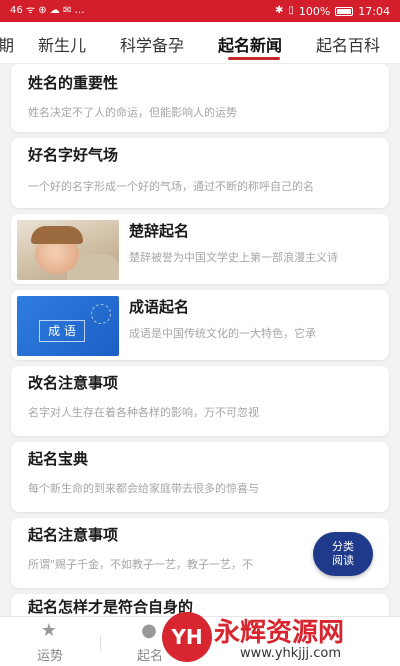 This screenshot has height=666, width=400. What do you see at coordinates (200, 43) in the screenshot?
I see `category-tabs: 期 新生儿 科学备孕 起名新闻 起名百科` at bounding box center [200, 43].